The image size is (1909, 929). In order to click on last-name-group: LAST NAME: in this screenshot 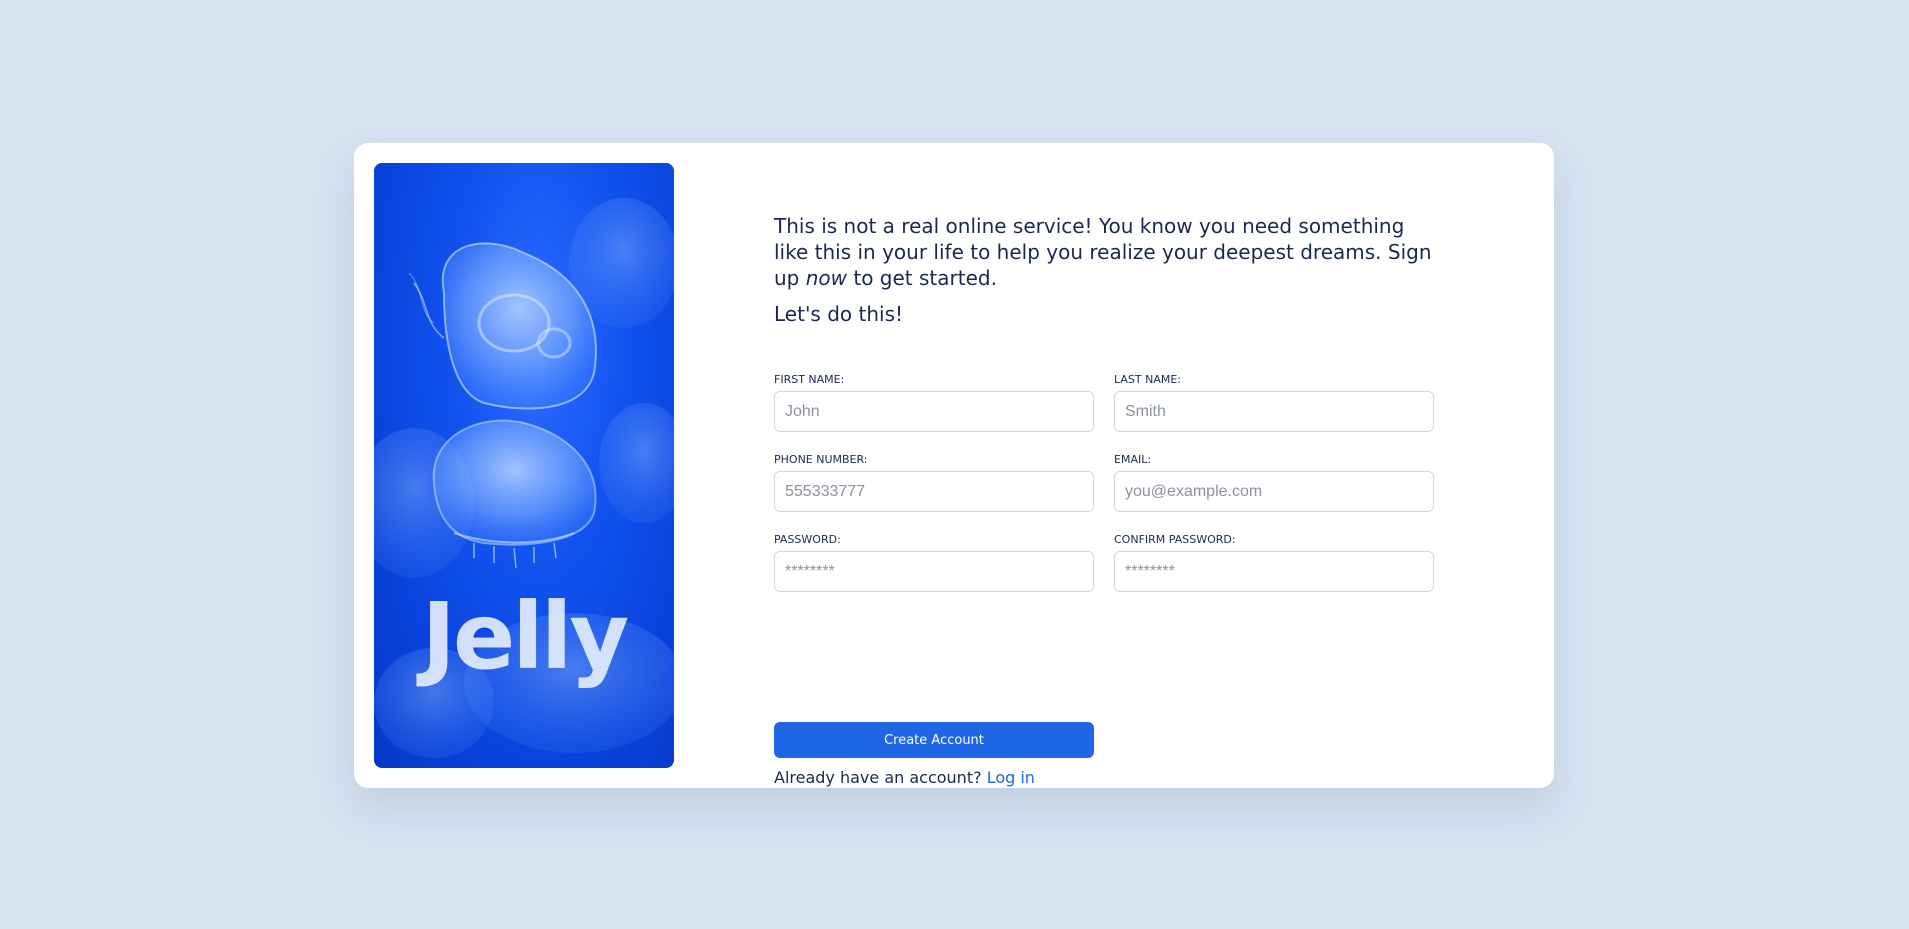, I will do `click(1274, 402)`.